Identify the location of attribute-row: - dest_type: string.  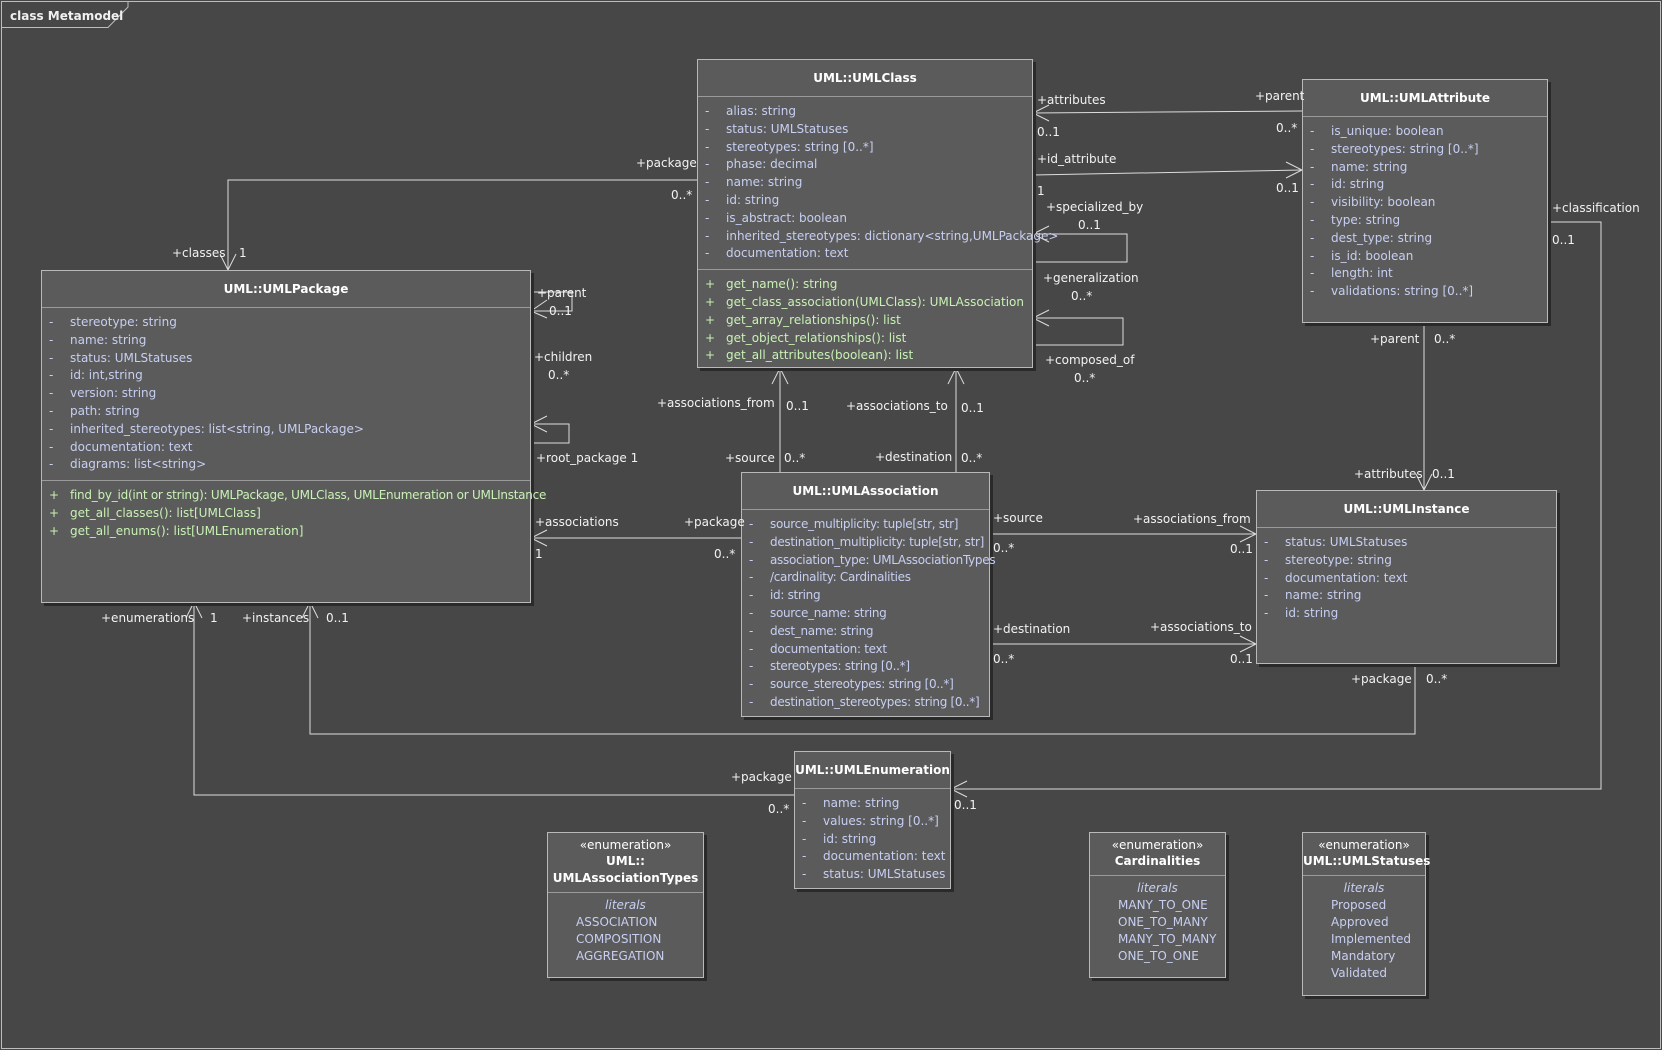
(1371, 237).